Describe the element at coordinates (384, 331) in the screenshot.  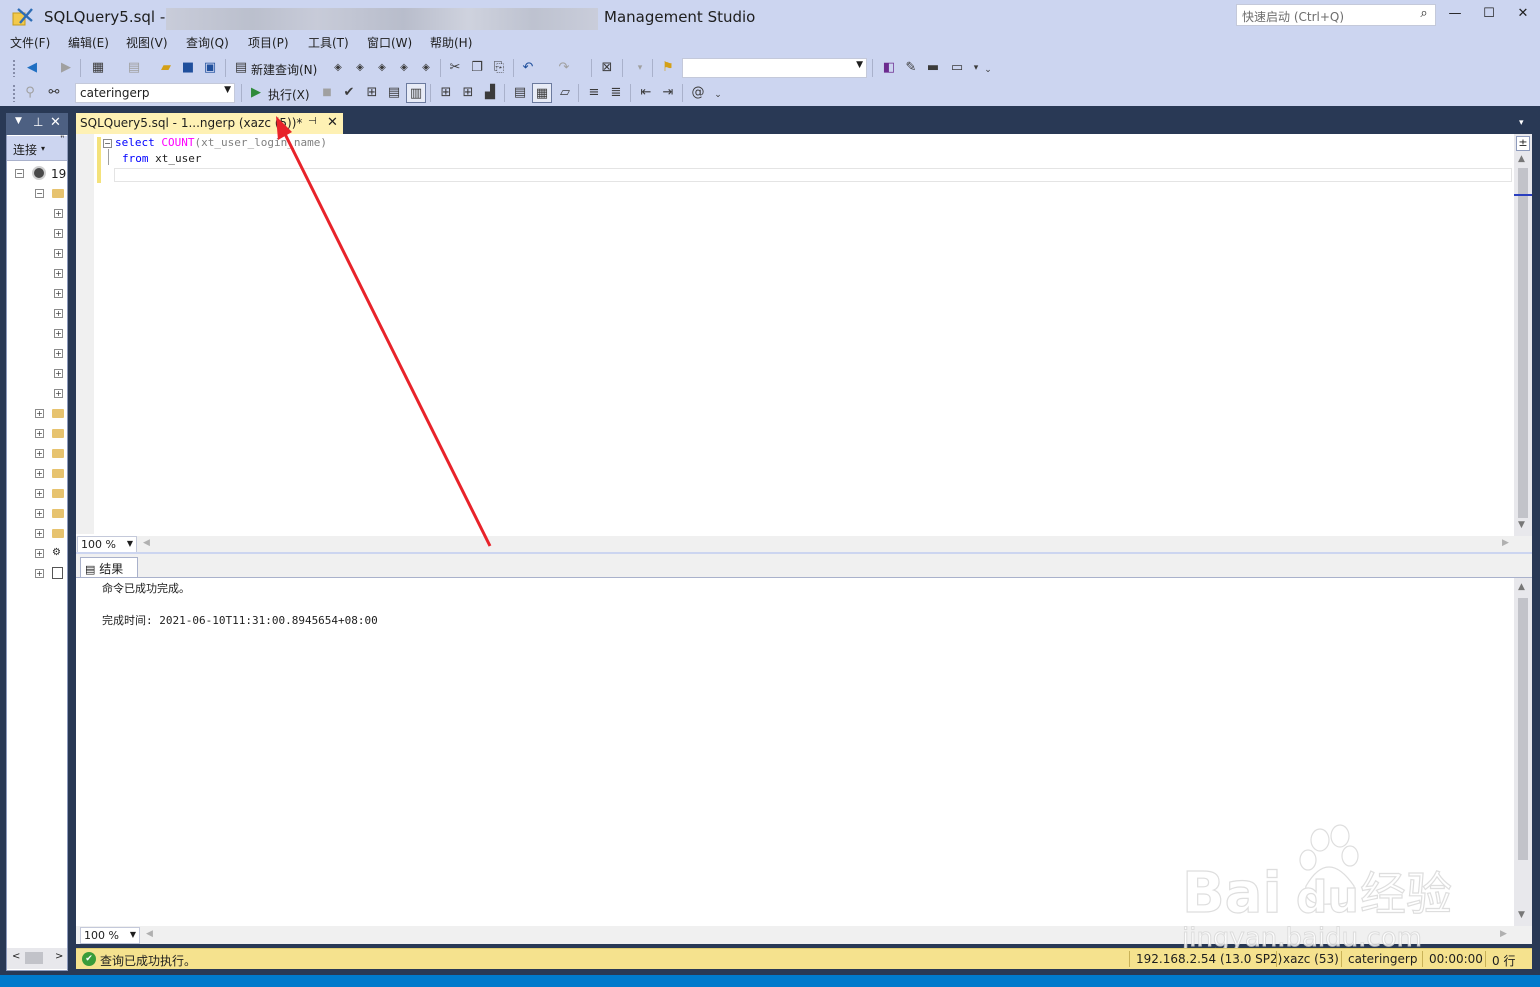
I see `annotation-arrow` at that location.